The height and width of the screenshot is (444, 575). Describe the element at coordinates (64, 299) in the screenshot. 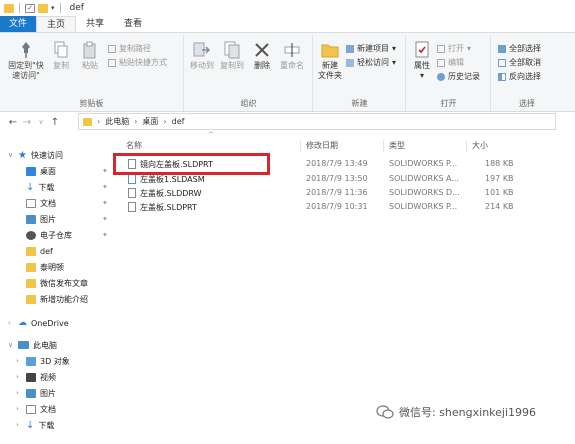

I see `nav-item-label: 新增功能介绍` at that location.